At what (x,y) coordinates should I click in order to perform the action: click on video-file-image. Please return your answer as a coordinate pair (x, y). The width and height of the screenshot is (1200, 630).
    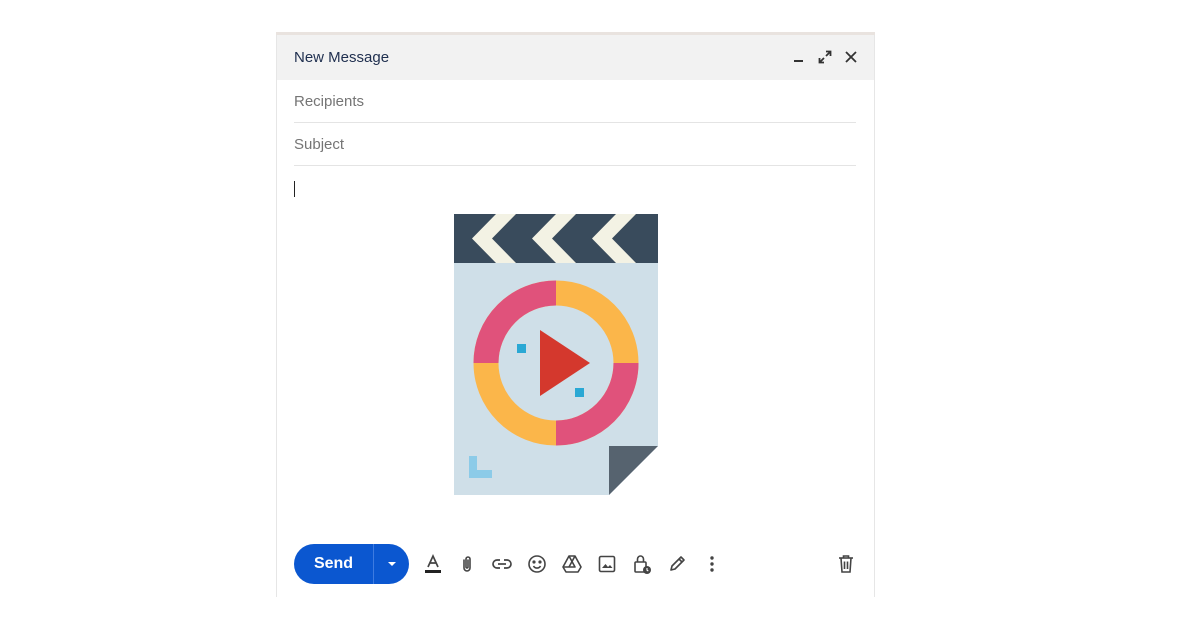
    Looking at the image, I should click on (556, 354).